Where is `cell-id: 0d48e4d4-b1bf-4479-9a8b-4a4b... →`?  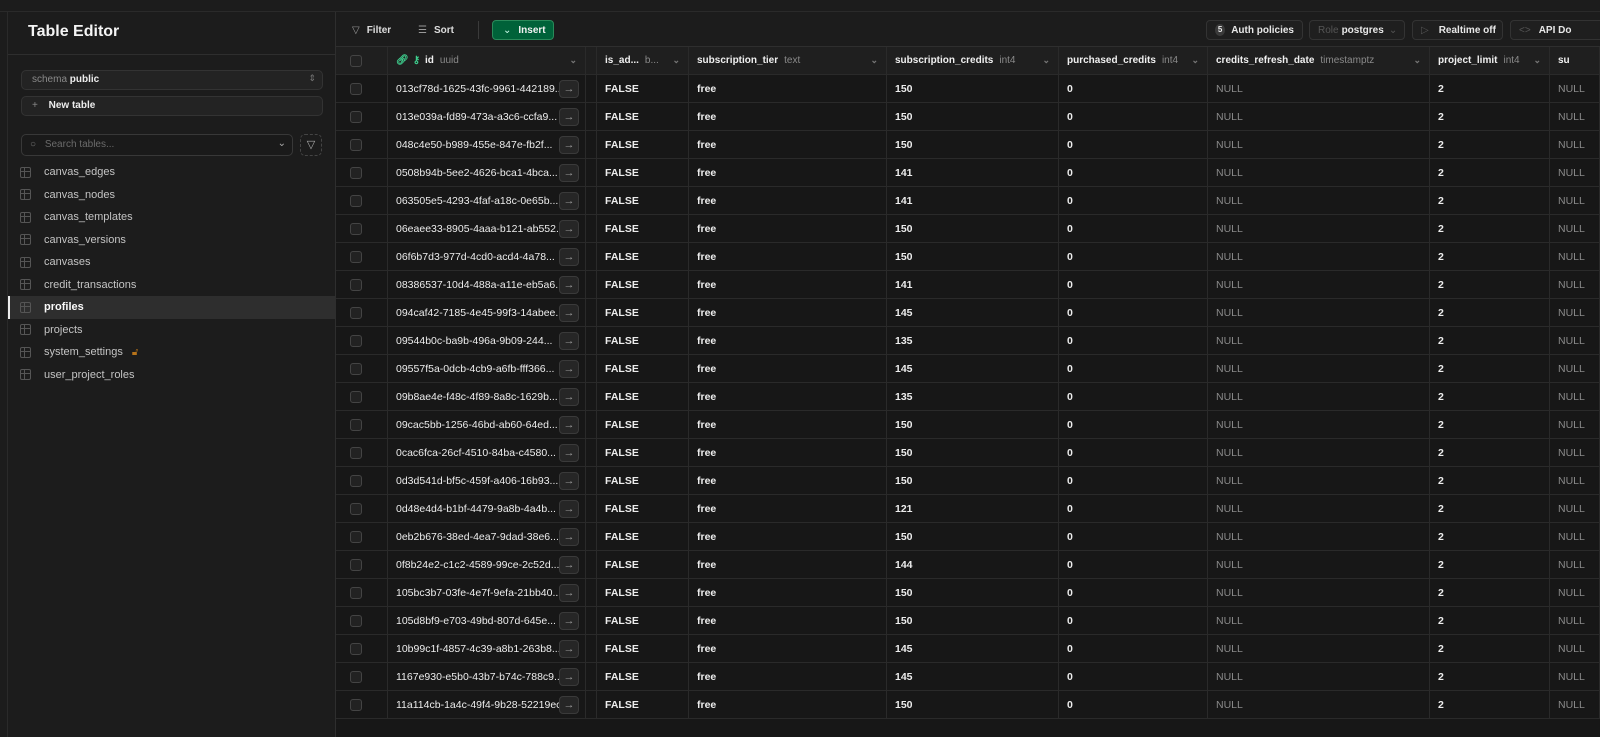 cell-id: 0d48e4d4-b1bf-4479-9a8b-4a4b... → is located at coordinates (487, 508).